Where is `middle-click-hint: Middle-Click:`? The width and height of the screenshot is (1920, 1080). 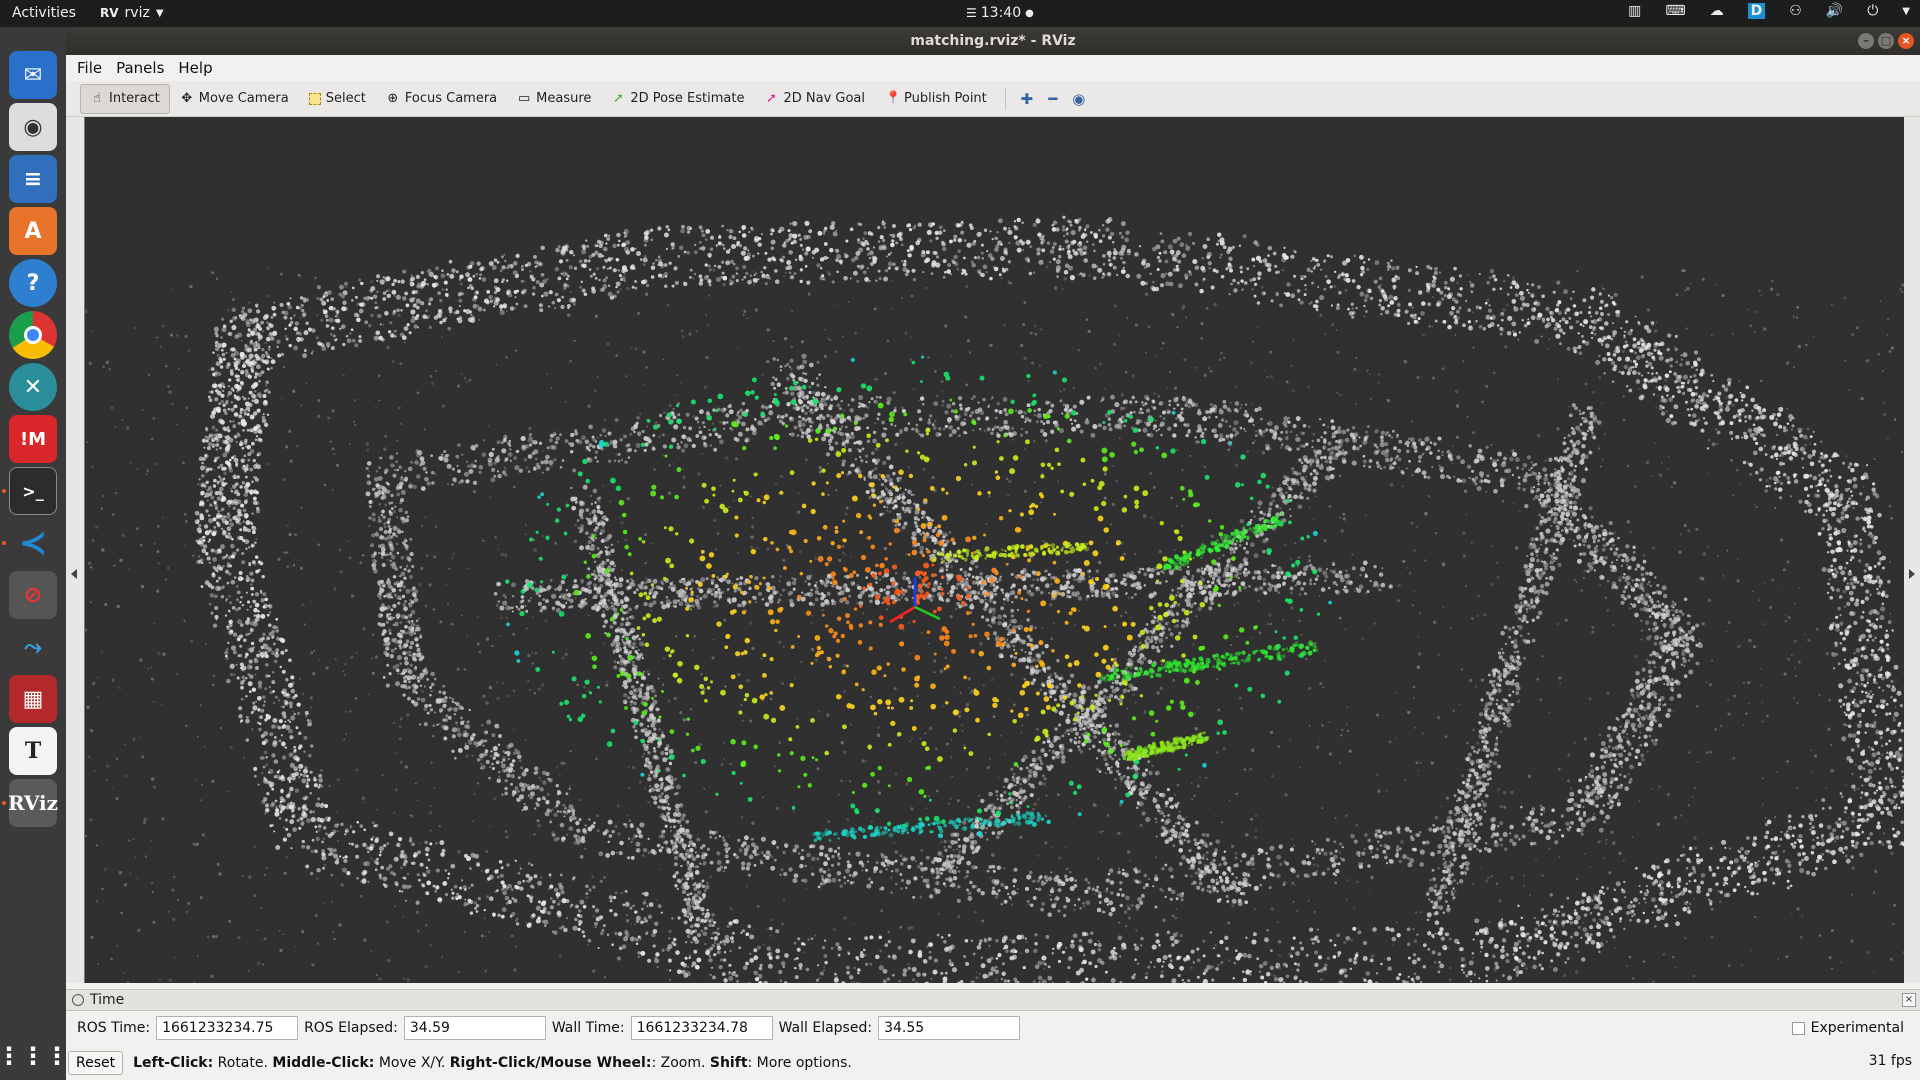 middle-click-hint: Middle-Click: is located at coordinates (323, 1062).